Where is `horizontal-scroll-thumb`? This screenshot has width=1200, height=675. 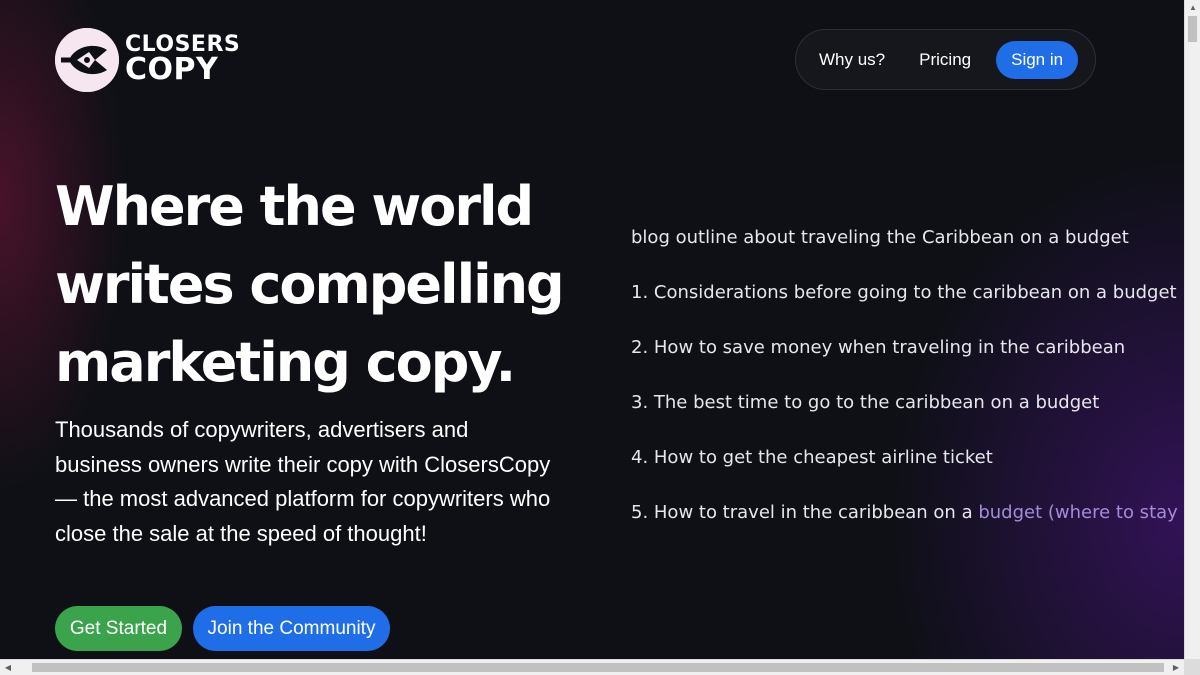 horizontal-scroll-thumb is located at coordinates (598, 667).